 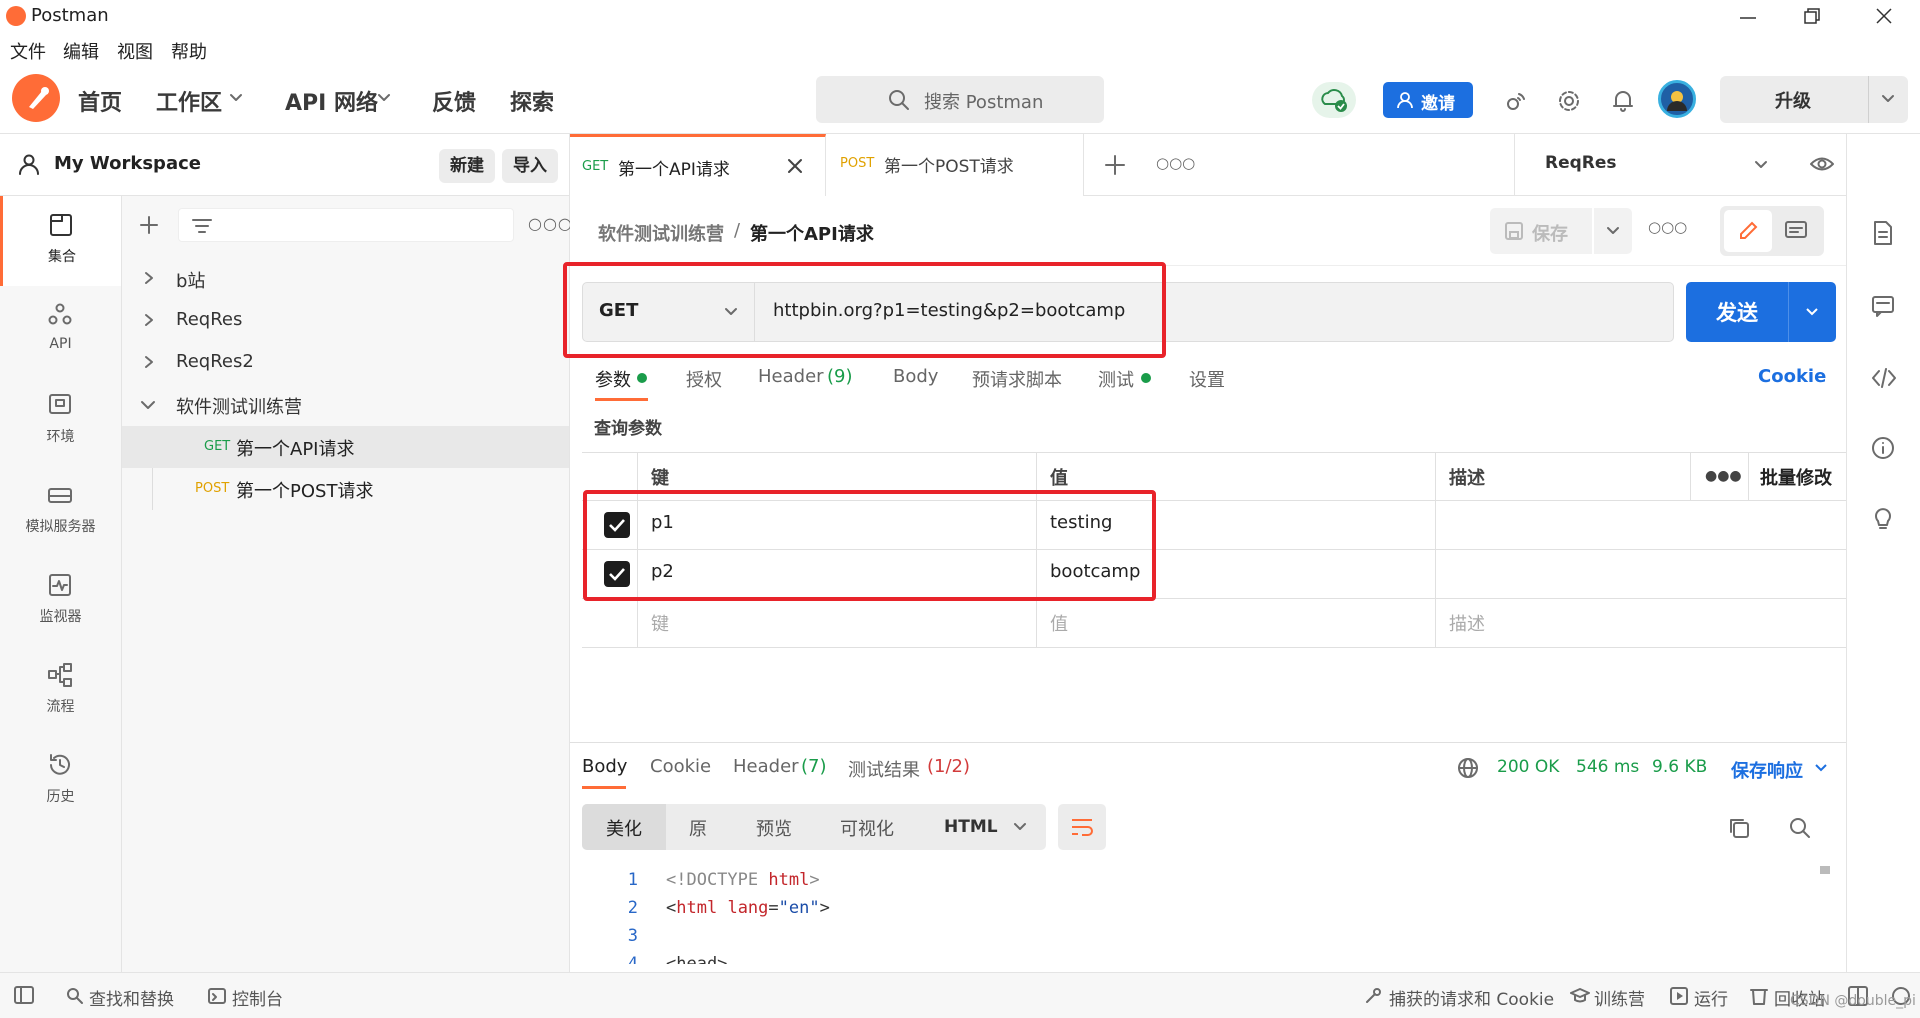 What do you see at coordinates (1613, 231) in the screenshot?
I see `save-dropdown` at bounding box center [1613, 231].